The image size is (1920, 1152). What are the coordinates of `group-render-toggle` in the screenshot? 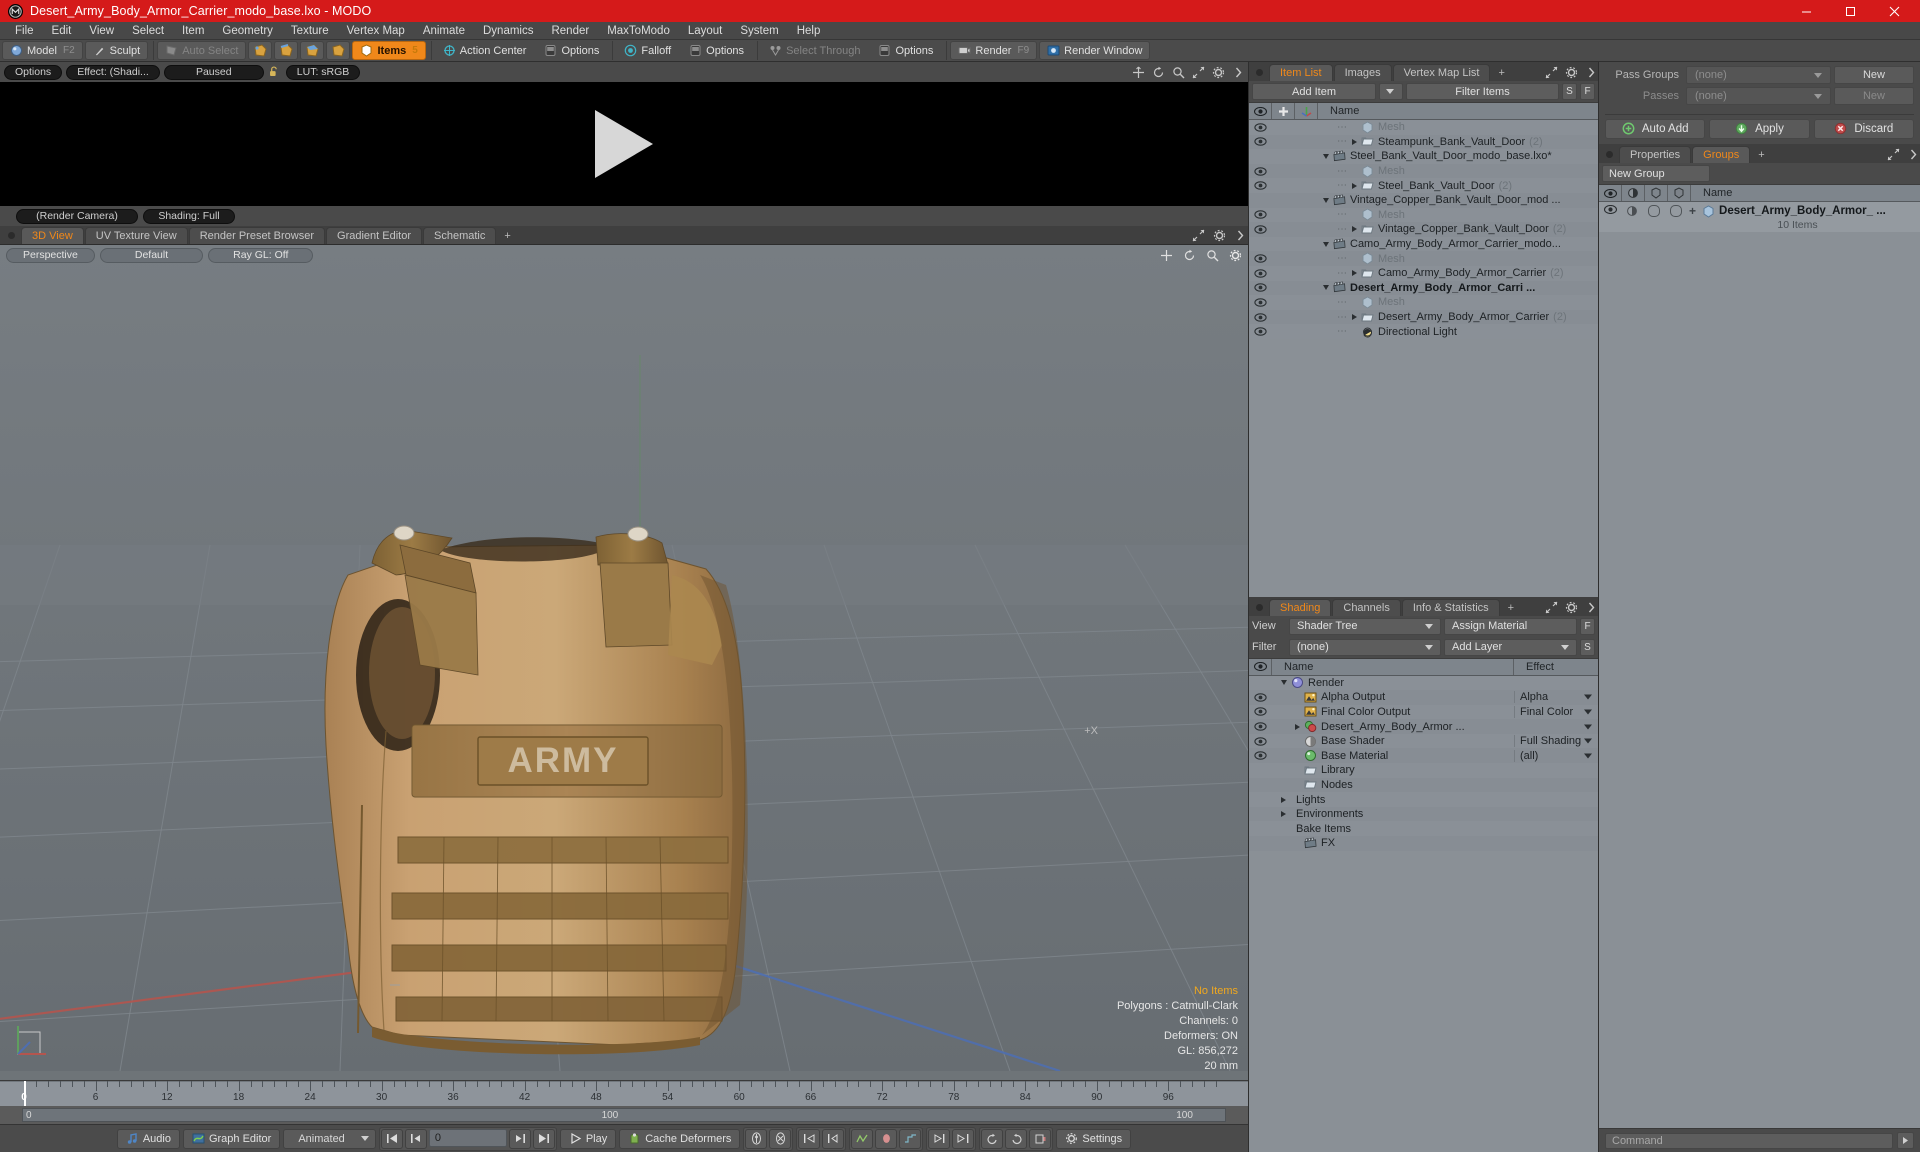 It's located at (1676, 210).